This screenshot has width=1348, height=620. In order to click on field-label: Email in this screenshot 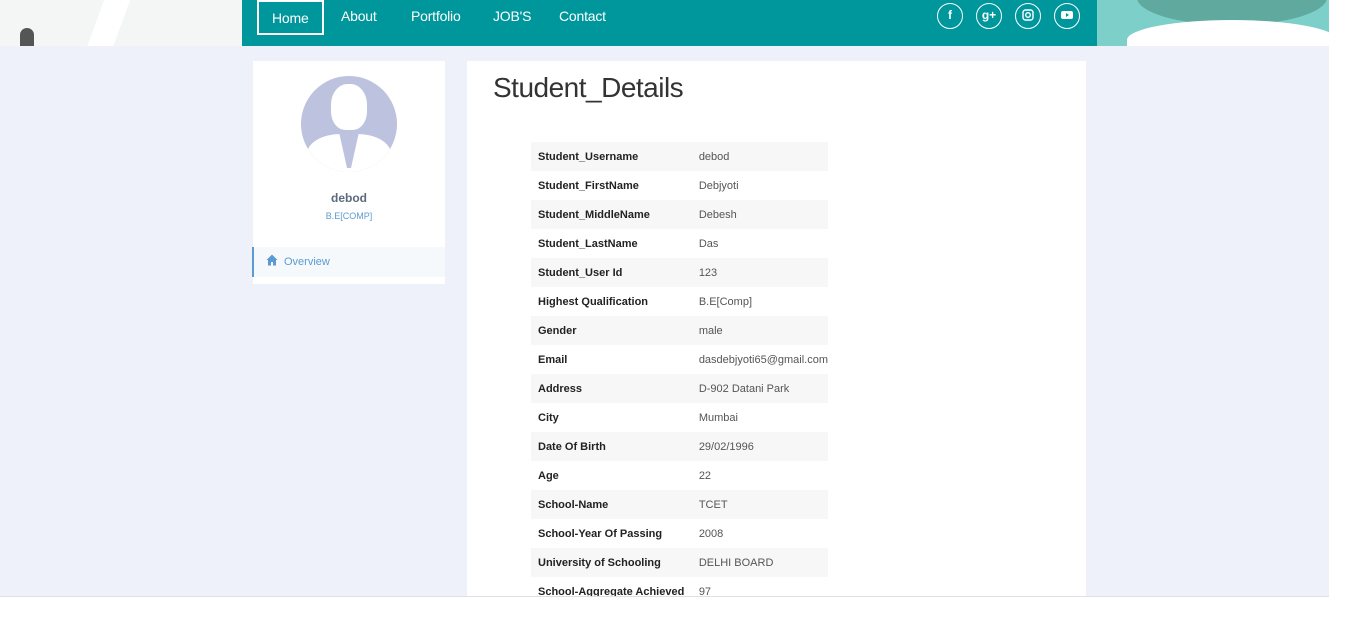, I will do `click(553, 359)`.